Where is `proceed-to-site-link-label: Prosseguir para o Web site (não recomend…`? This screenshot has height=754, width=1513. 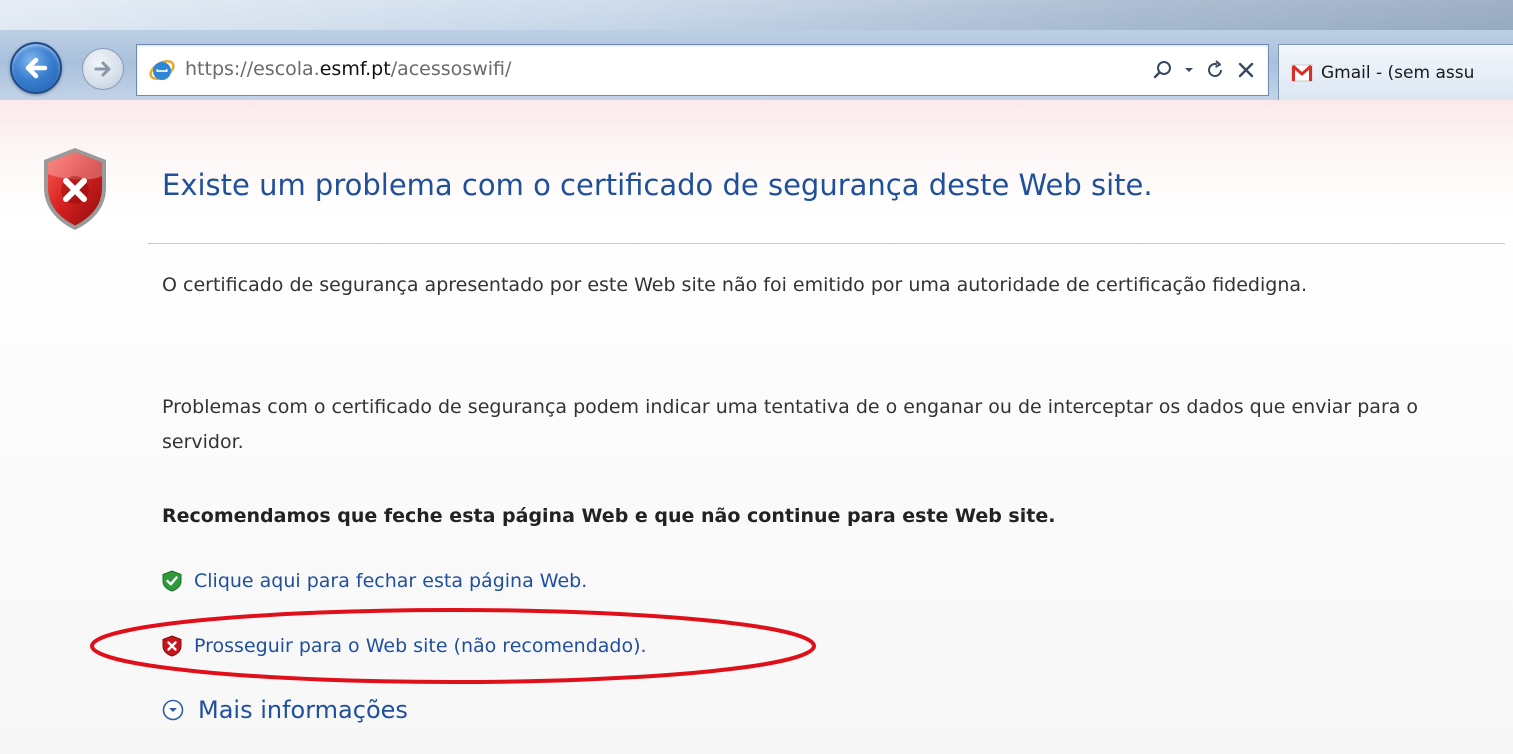 proceed-to-site-link-label: Prosseguir para o Web site (não recomend… is located at coordinates (420, 646).